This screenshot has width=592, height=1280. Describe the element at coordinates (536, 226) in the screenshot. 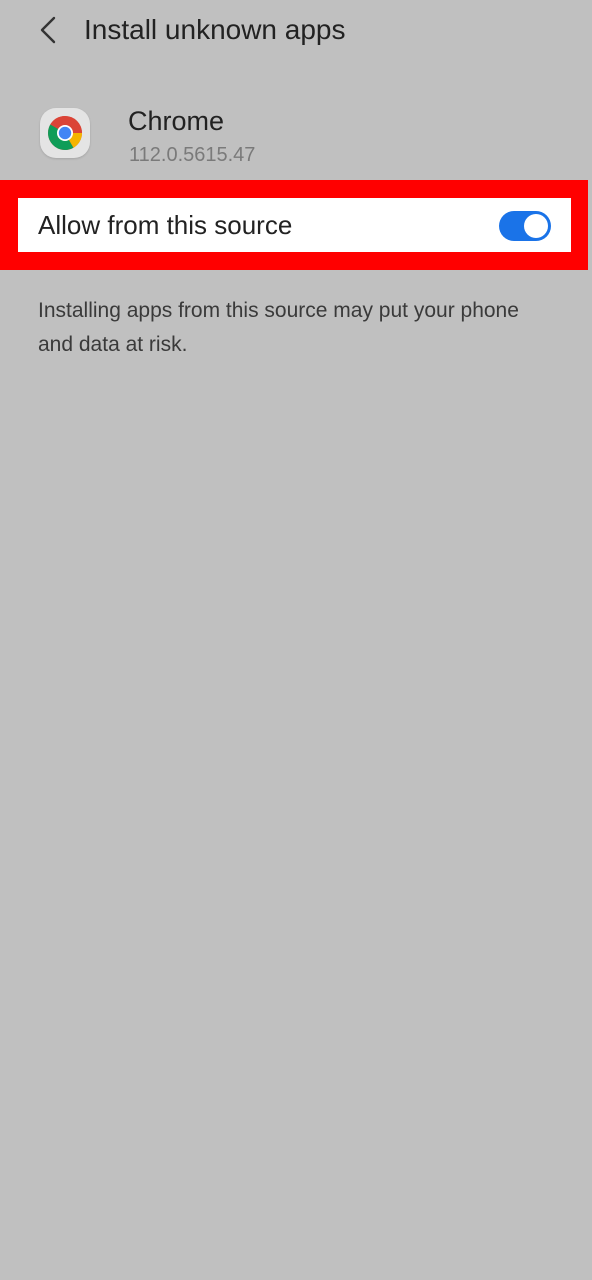

I see `switch-knob` at that location.